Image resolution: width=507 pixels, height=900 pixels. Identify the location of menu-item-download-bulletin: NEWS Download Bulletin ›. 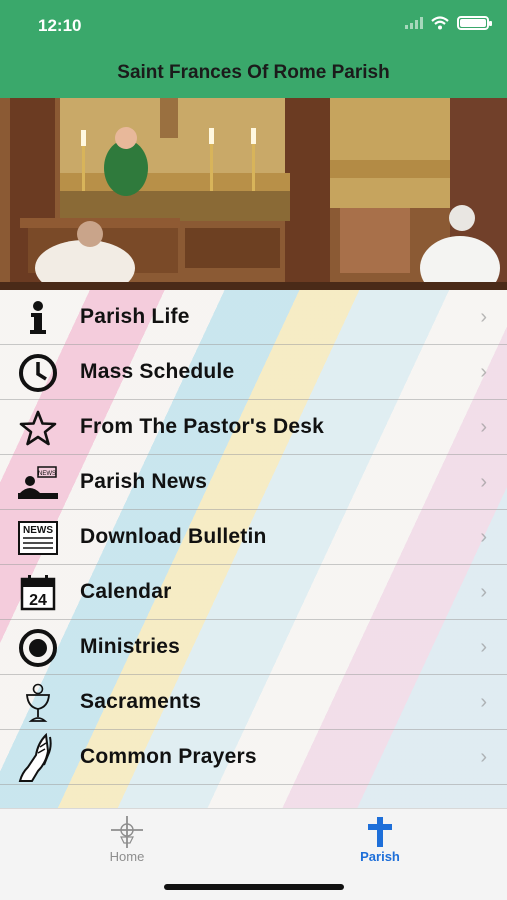
(253, 537).